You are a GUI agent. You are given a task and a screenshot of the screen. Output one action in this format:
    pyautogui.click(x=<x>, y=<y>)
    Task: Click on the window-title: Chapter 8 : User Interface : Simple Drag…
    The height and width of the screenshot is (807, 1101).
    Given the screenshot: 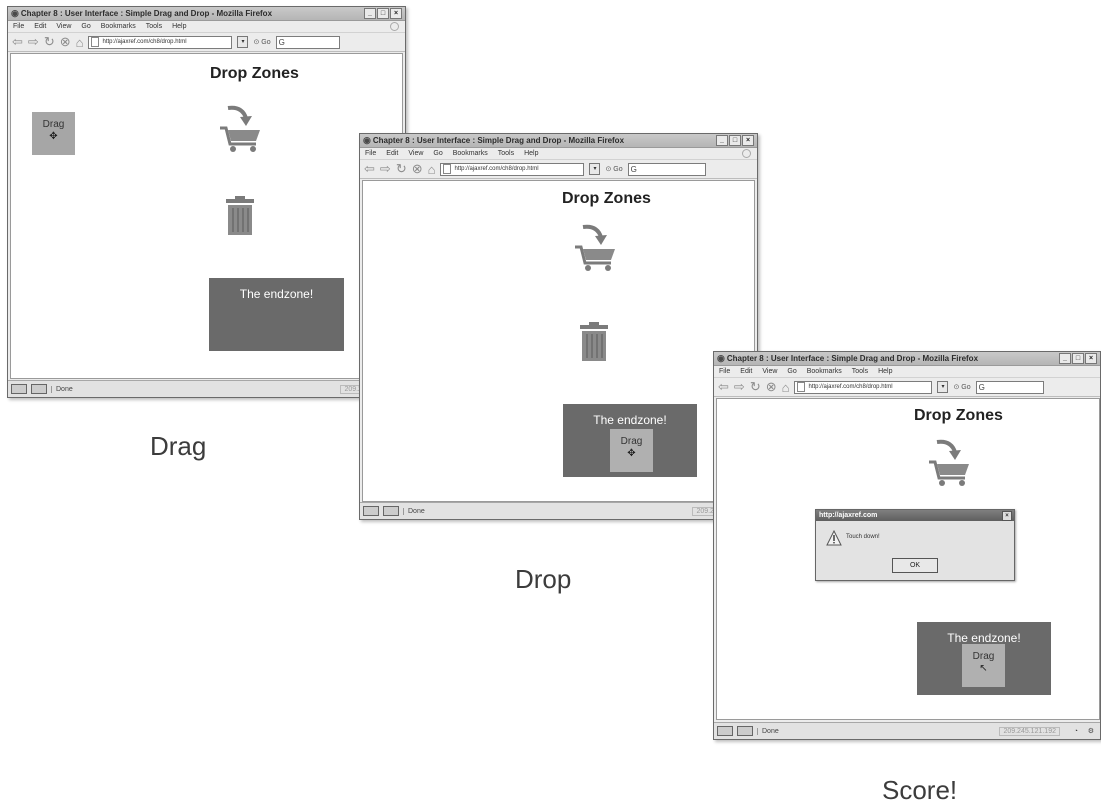 What is the action you would take?
    pyautogui.click(x=852, y=358)
    